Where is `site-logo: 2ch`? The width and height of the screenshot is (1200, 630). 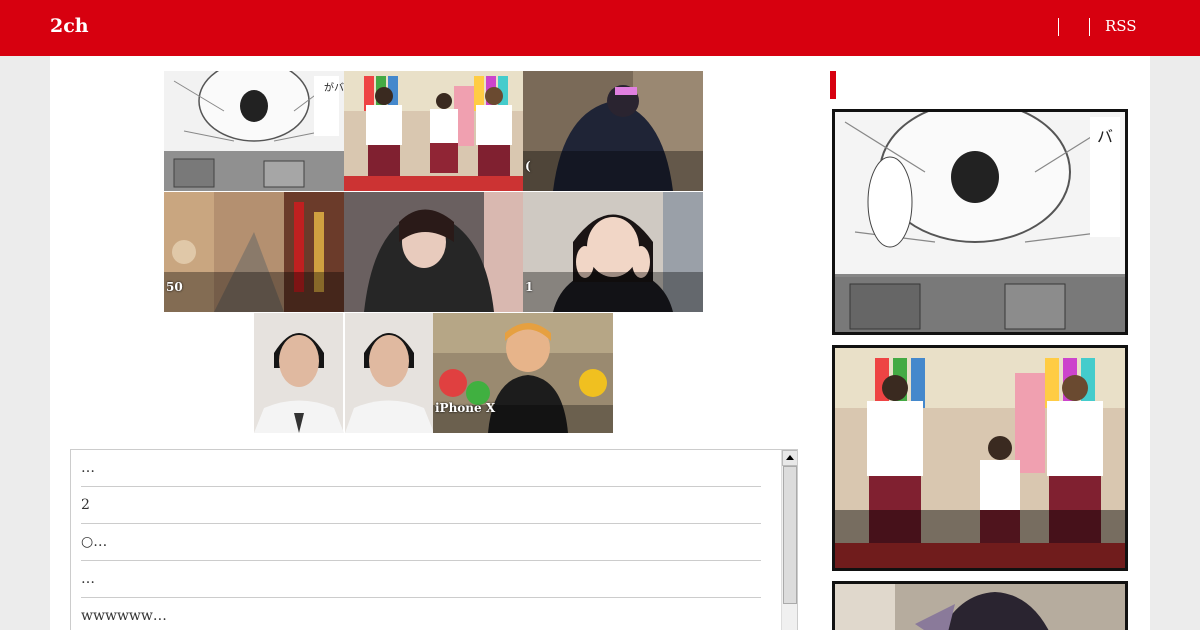 site-logo: 2ch is located at coordinates (69, 26).